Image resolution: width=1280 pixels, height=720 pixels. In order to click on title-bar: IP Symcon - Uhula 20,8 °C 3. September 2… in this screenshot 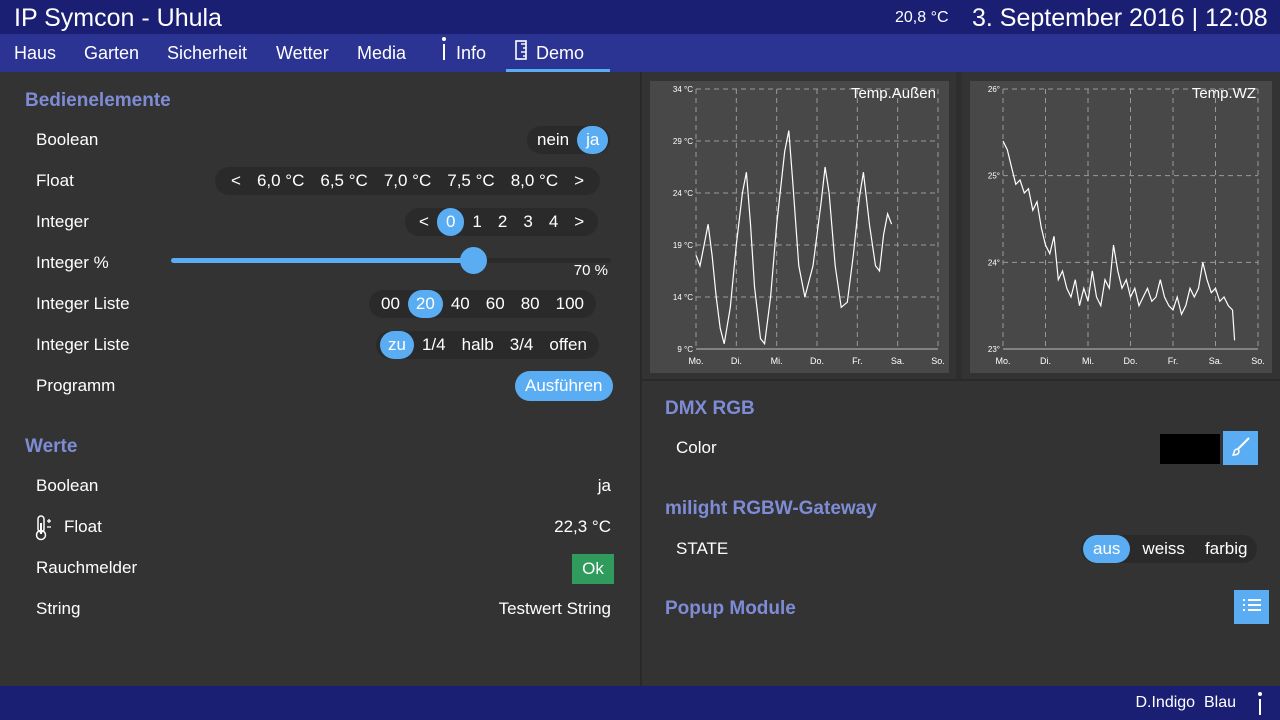, I will do `click(640, 17)`.